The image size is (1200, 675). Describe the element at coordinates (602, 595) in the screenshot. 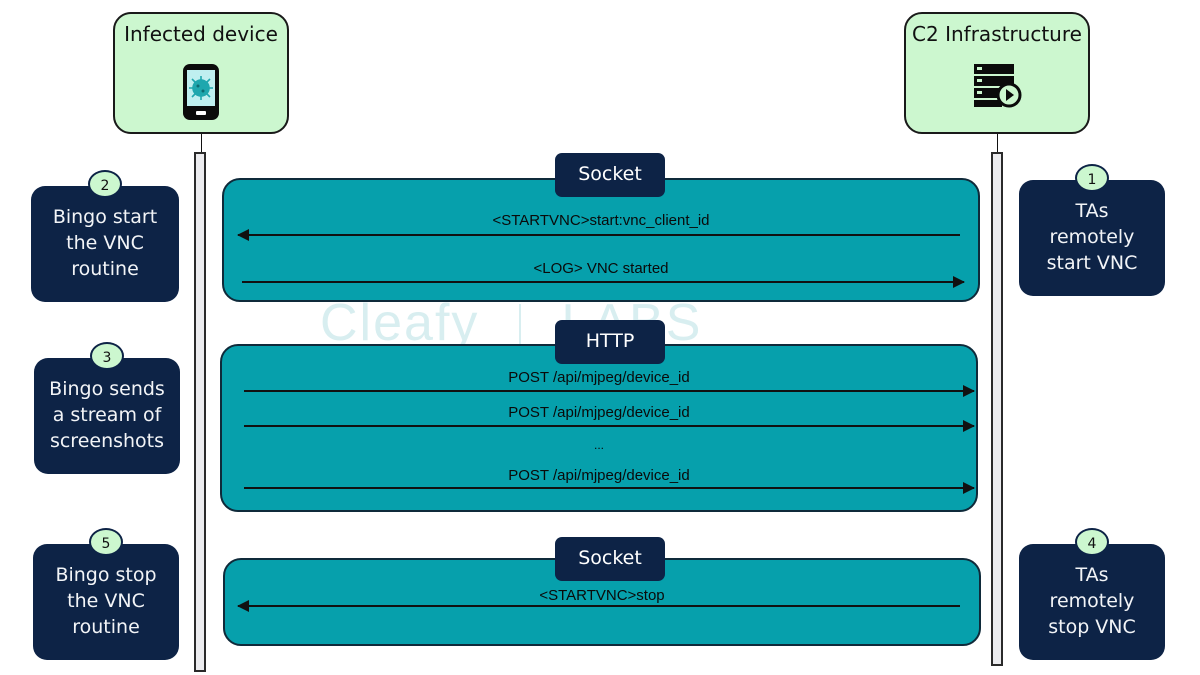

I see `message-label: <STARTVNC>stop` at that location.